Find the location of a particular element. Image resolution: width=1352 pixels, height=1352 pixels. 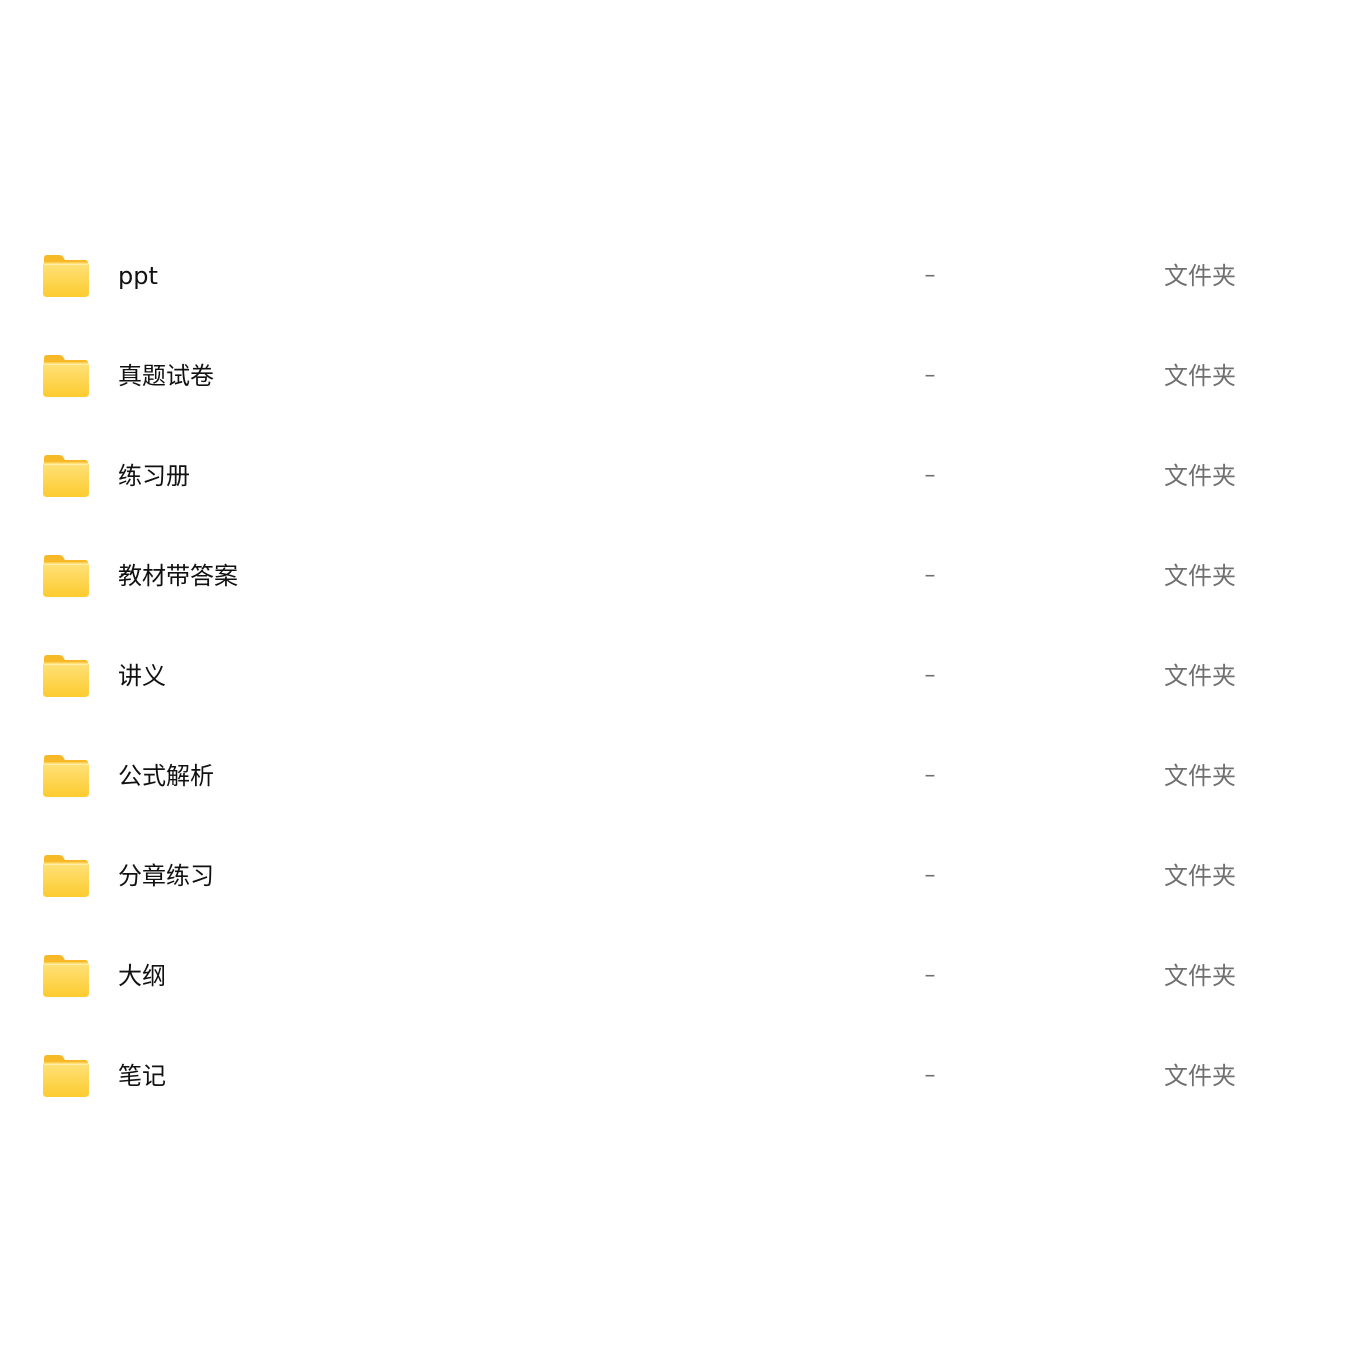

file-name: 教材带答案 is located at coordinates (178, 576).